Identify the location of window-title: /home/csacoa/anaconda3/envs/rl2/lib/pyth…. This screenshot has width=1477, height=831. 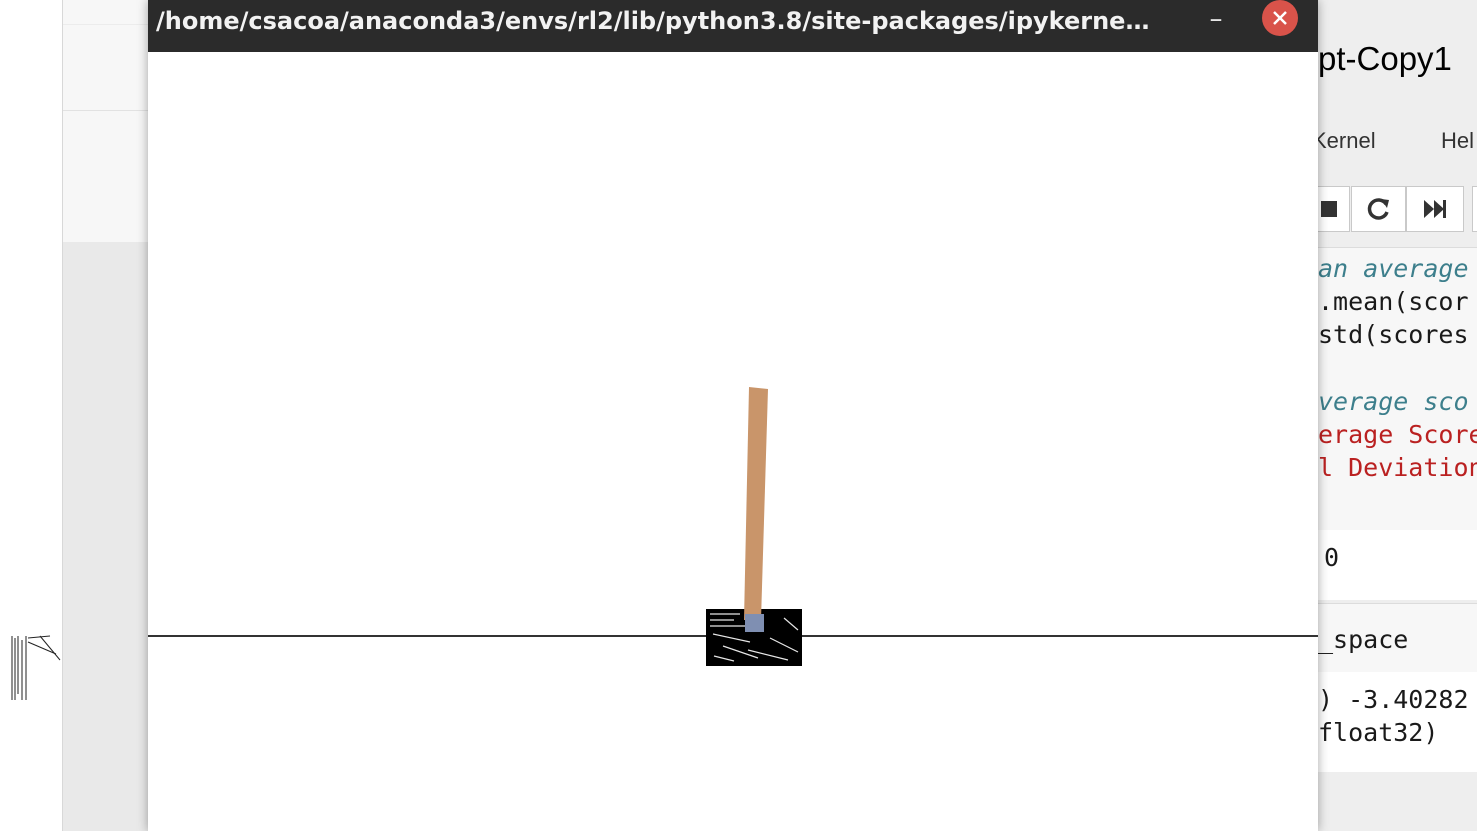
(653, 21).